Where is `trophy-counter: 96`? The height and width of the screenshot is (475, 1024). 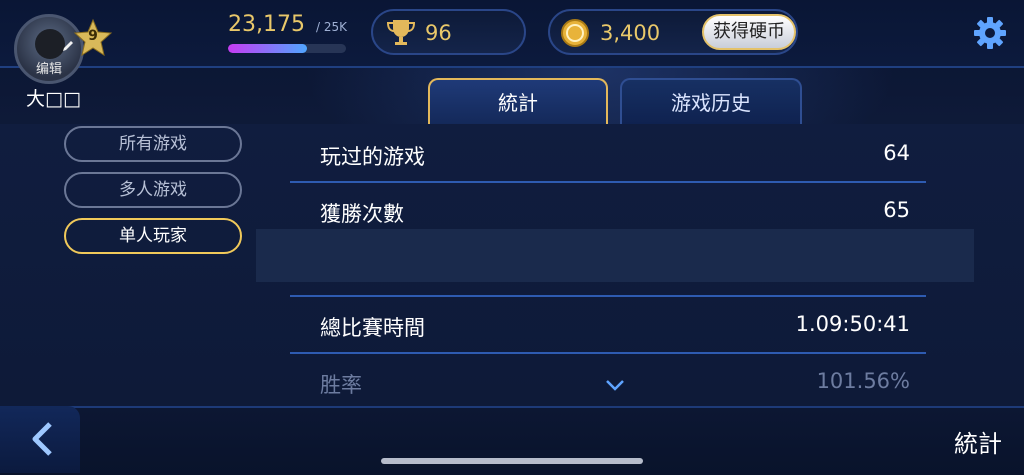 trophy-counter: 96 is located at coordinates (448, 32).